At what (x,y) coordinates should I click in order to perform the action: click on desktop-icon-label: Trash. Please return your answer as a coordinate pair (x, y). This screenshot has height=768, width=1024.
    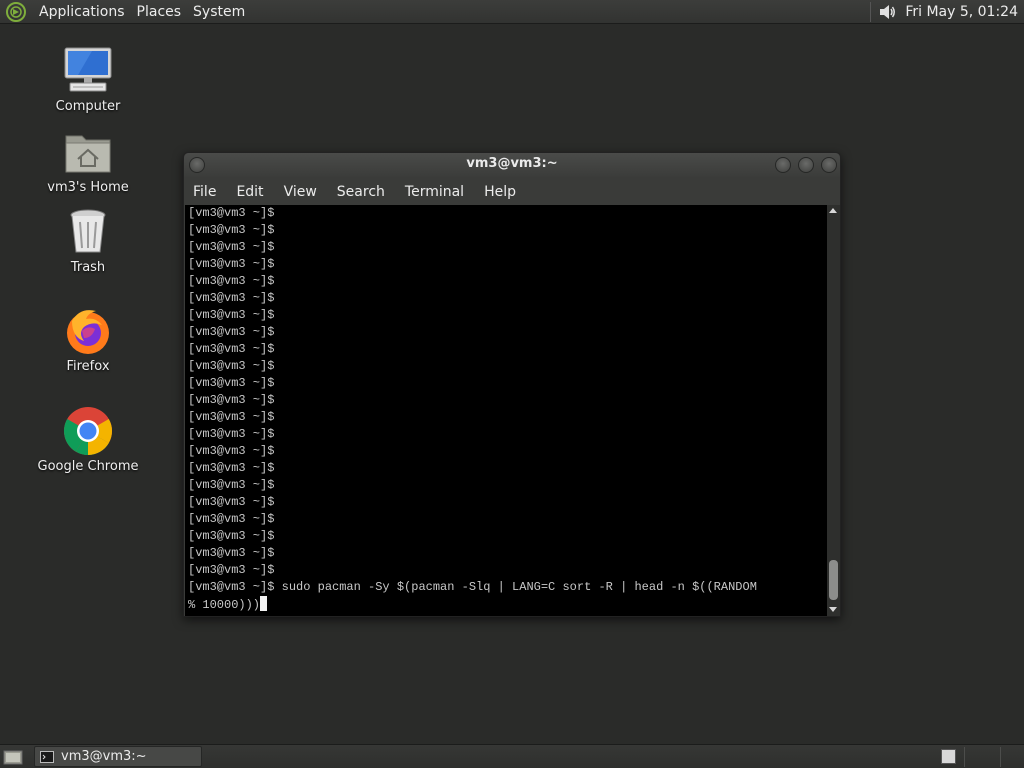
    Looking at the image, I should click on (88, 267).